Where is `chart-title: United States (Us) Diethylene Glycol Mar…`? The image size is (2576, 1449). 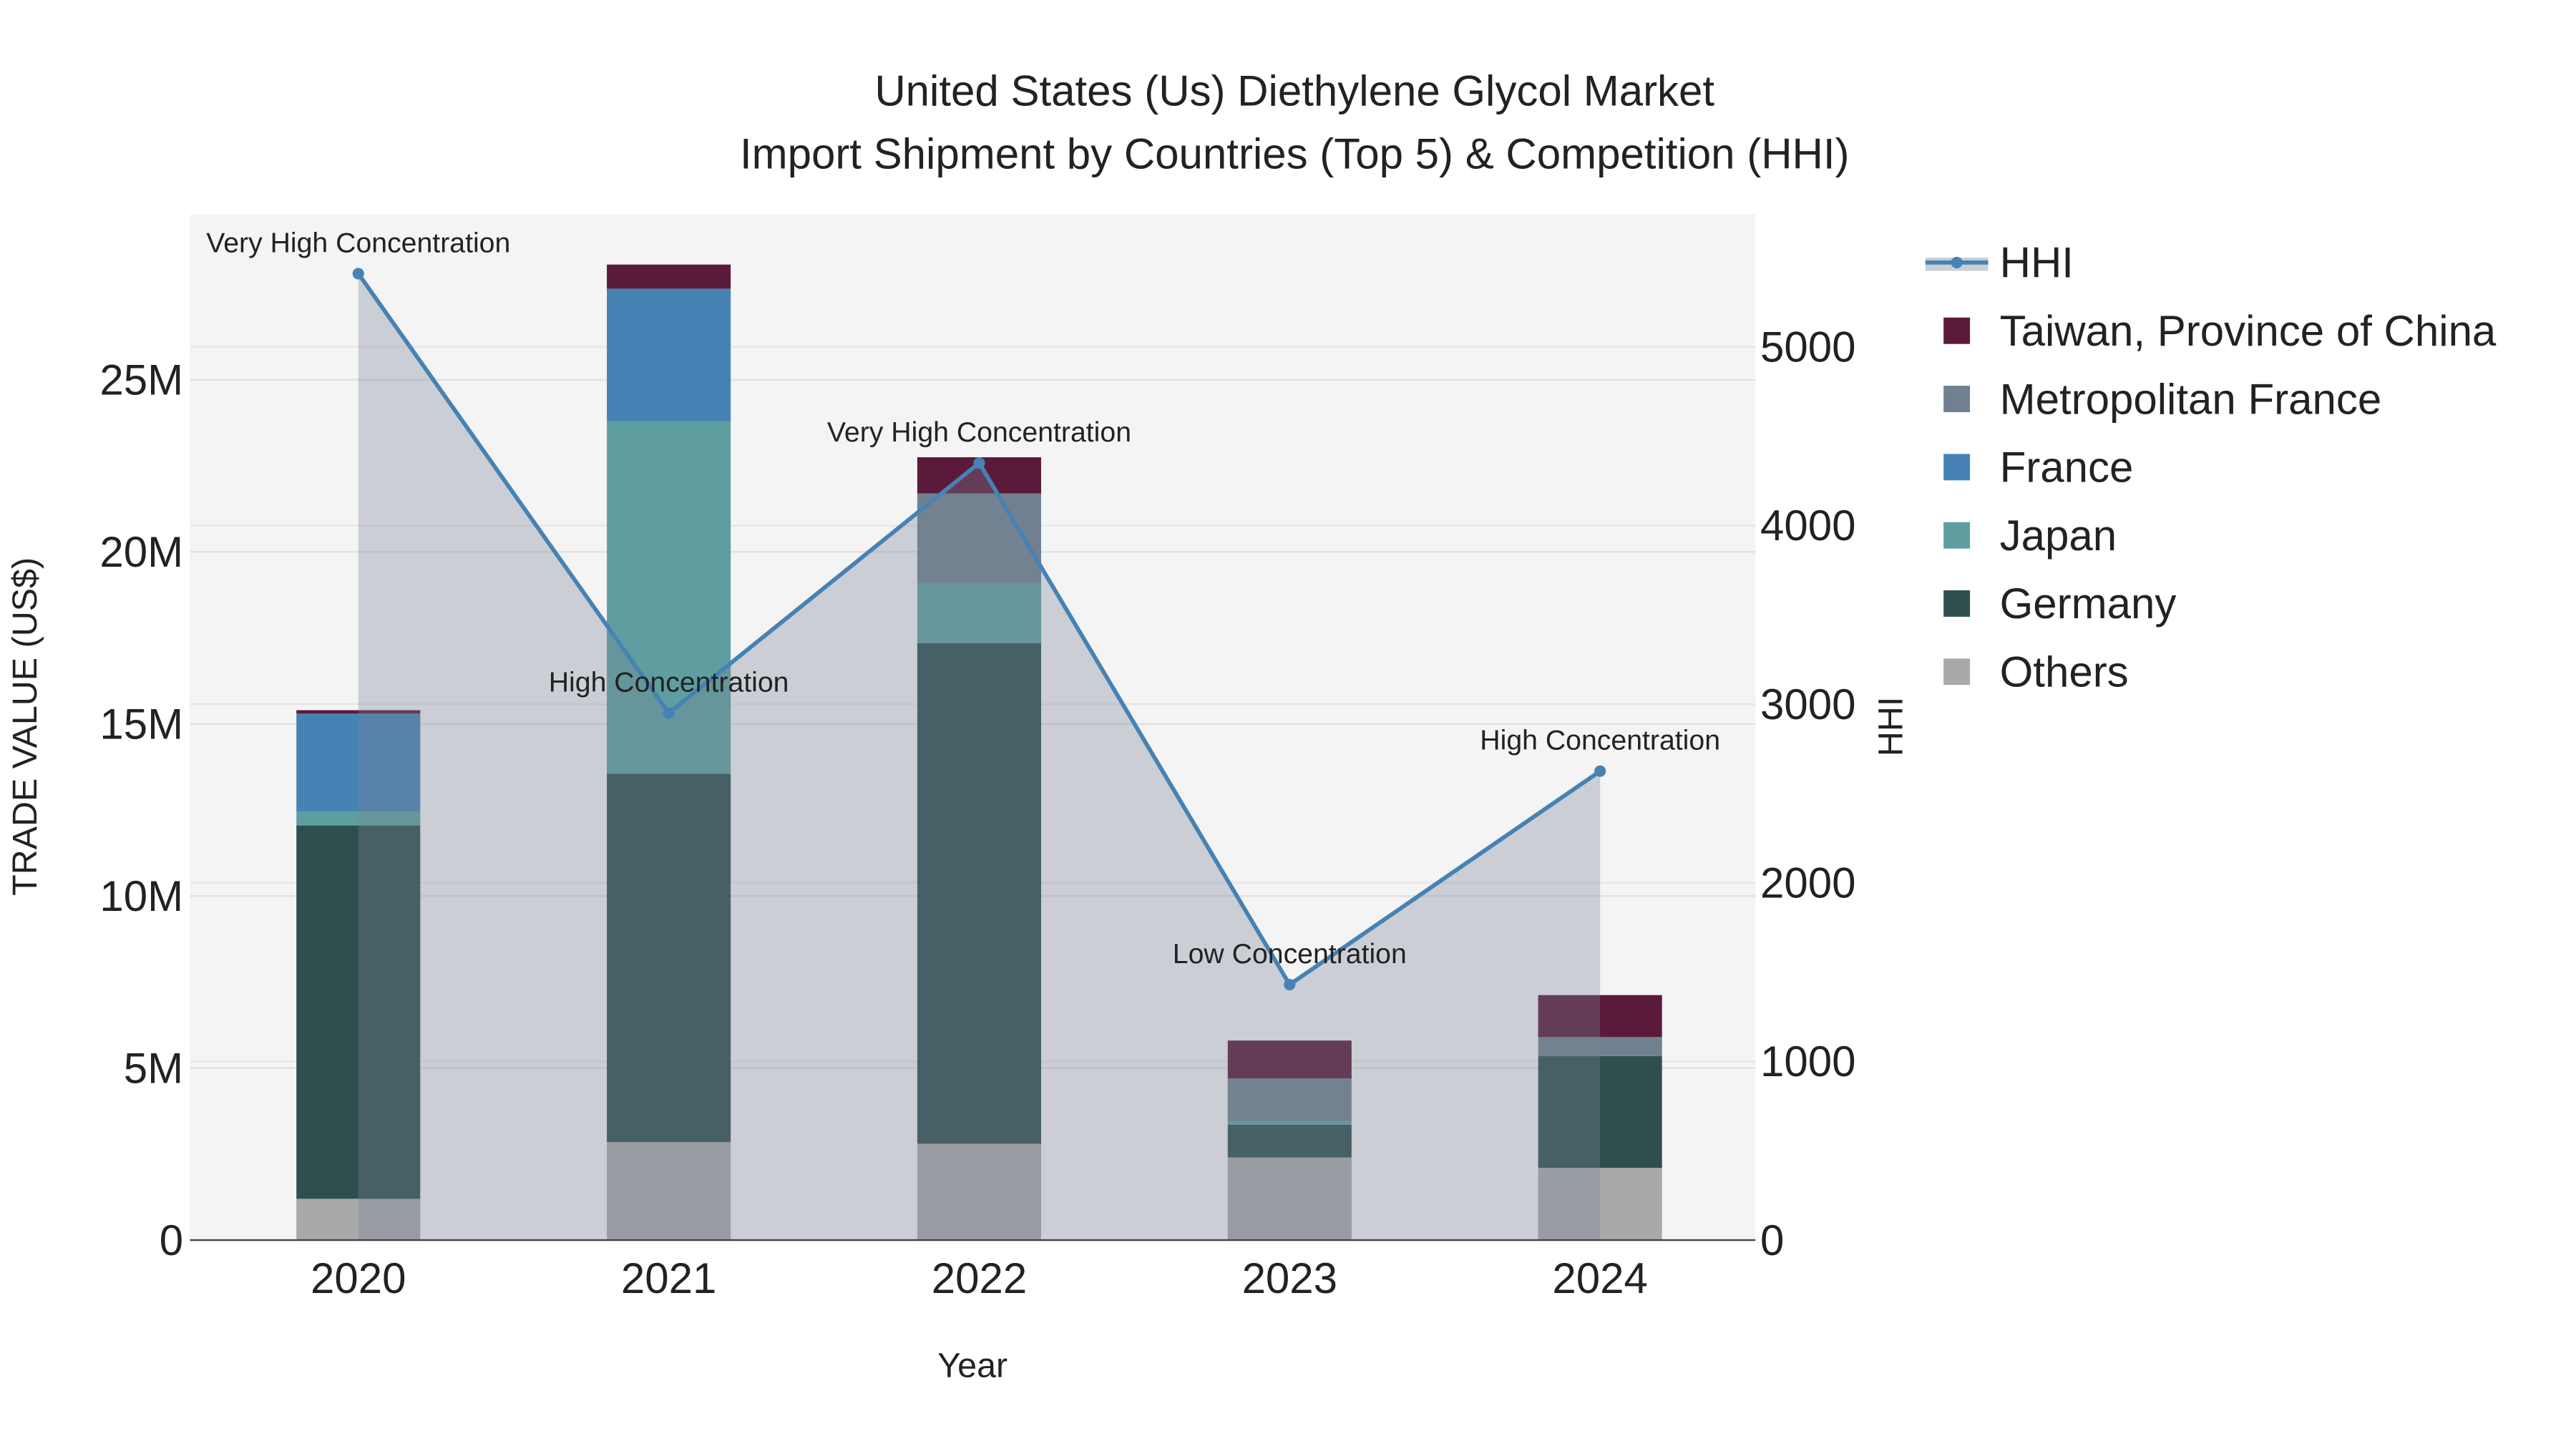 chart-title: United States (Us) Diethylene Glycol Mar… is located at coordinates (1294, 91).